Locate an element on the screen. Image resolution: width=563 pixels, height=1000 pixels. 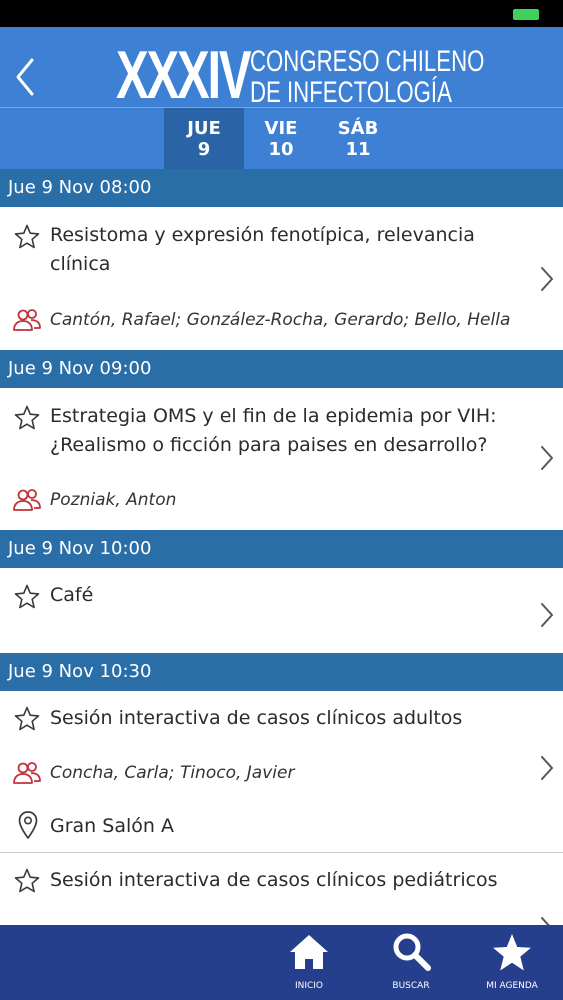
day-number: 10 is located at coordinates (281, 149).